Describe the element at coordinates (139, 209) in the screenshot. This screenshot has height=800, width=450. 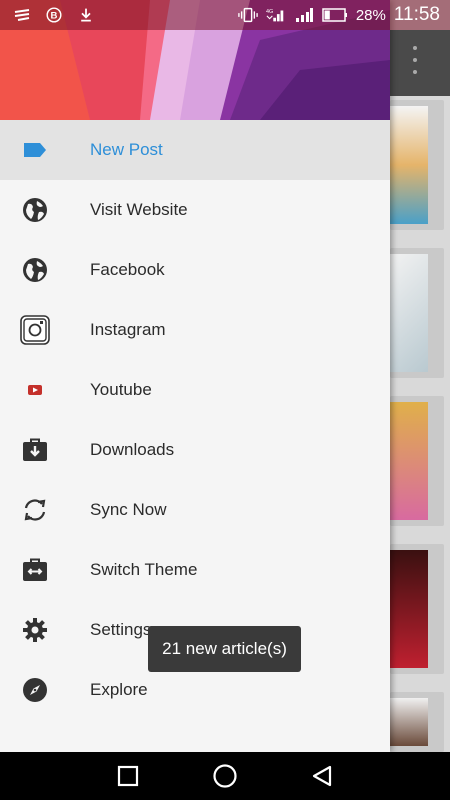
I see `drawer-item-label: Visit Website` at that location.